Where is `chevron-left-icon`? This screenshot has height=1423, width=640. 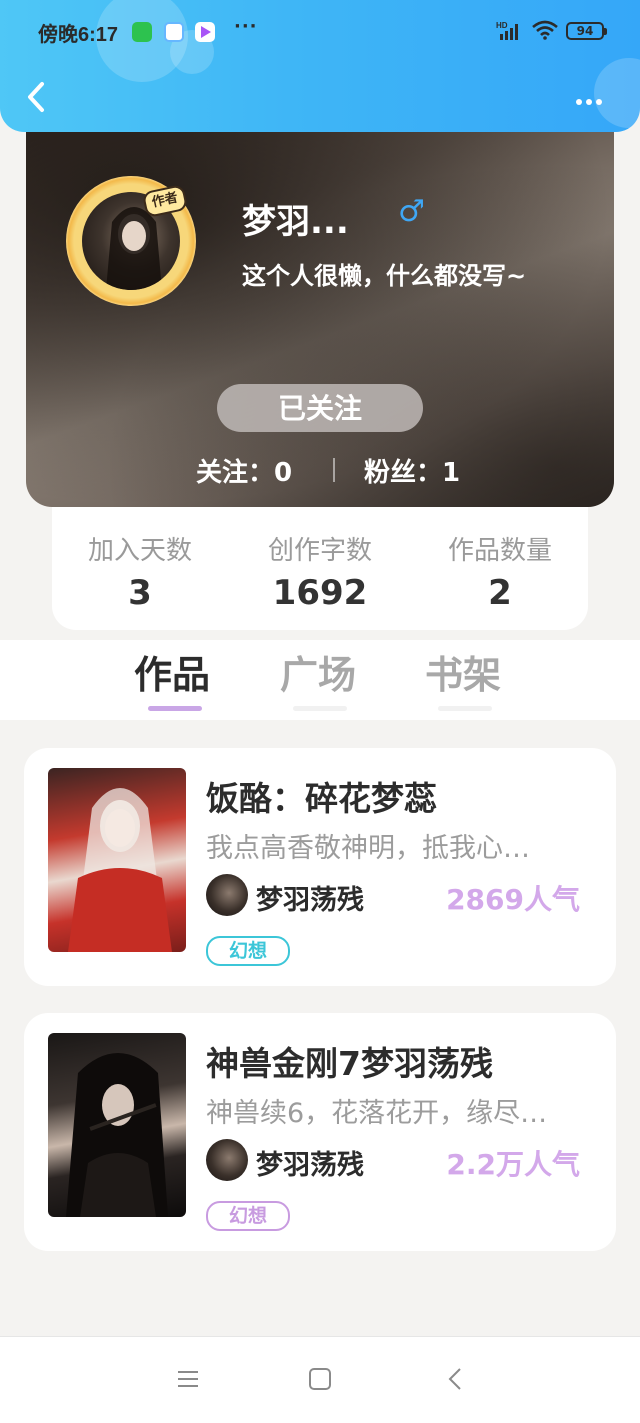
chevron-left-icon is located at coordinates (36, 97).